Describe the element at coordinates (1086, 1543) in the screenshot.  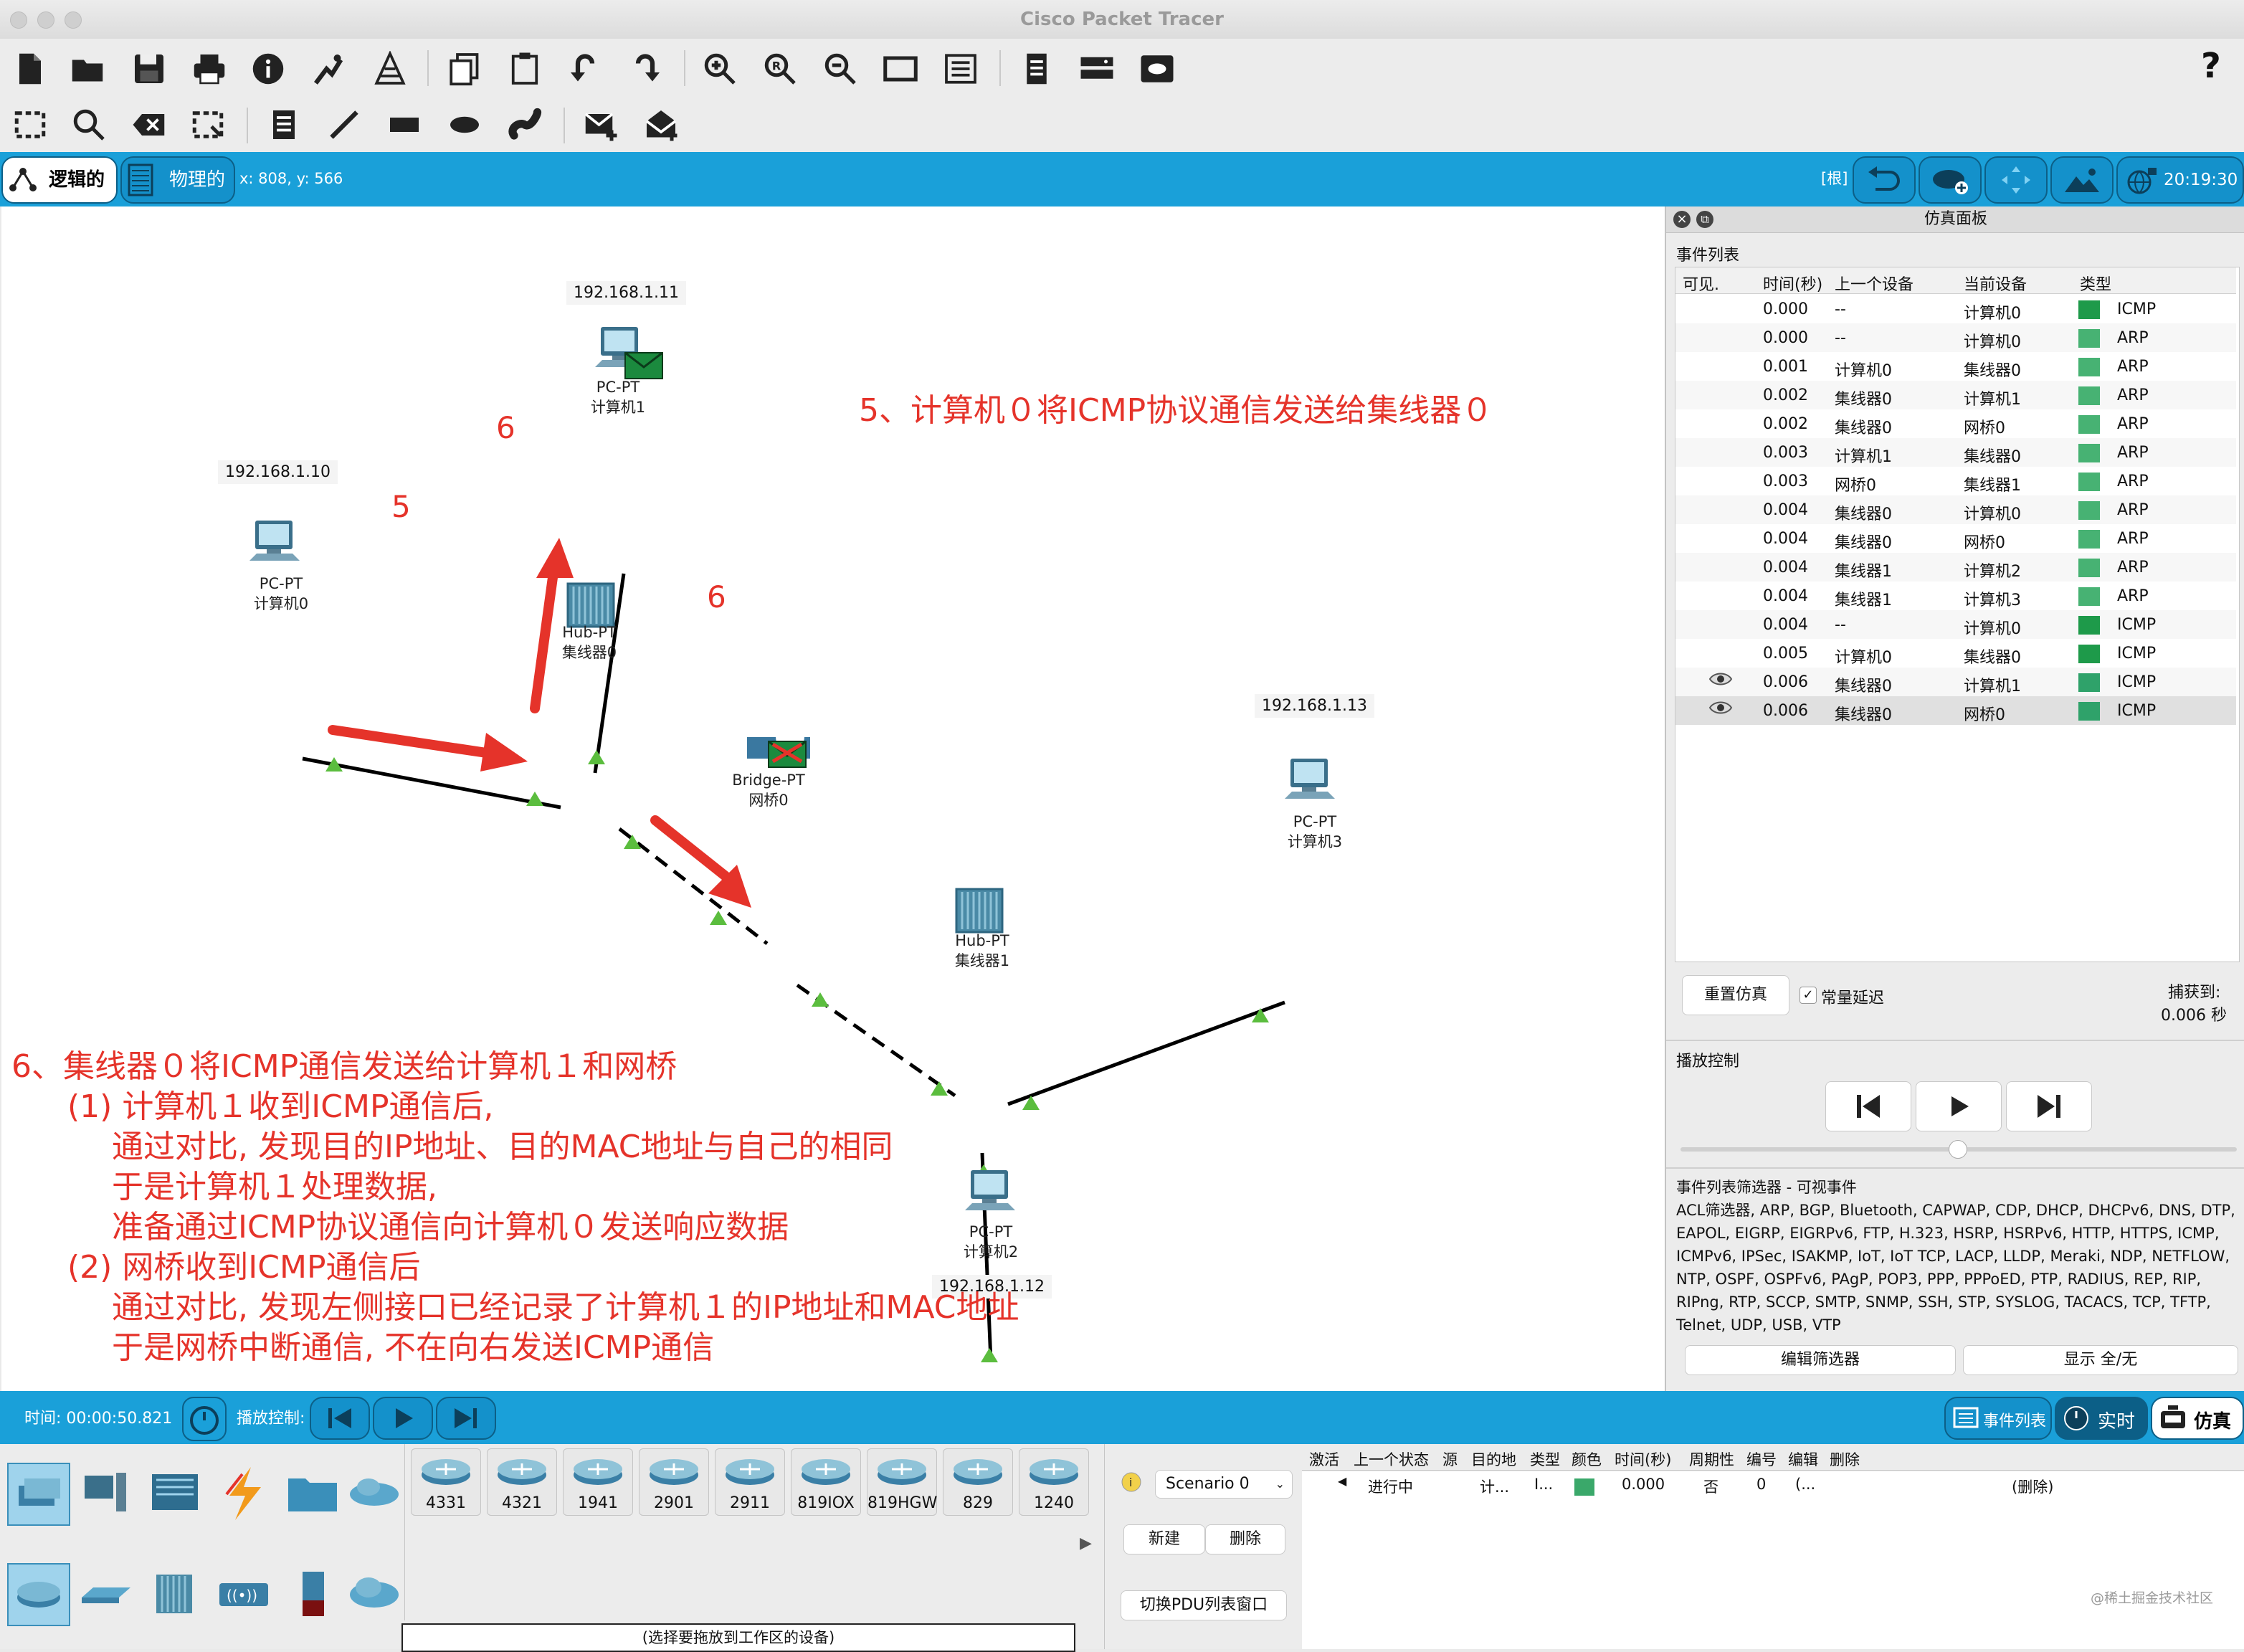
I see `expand-arrow-icon: ▶` at that location.